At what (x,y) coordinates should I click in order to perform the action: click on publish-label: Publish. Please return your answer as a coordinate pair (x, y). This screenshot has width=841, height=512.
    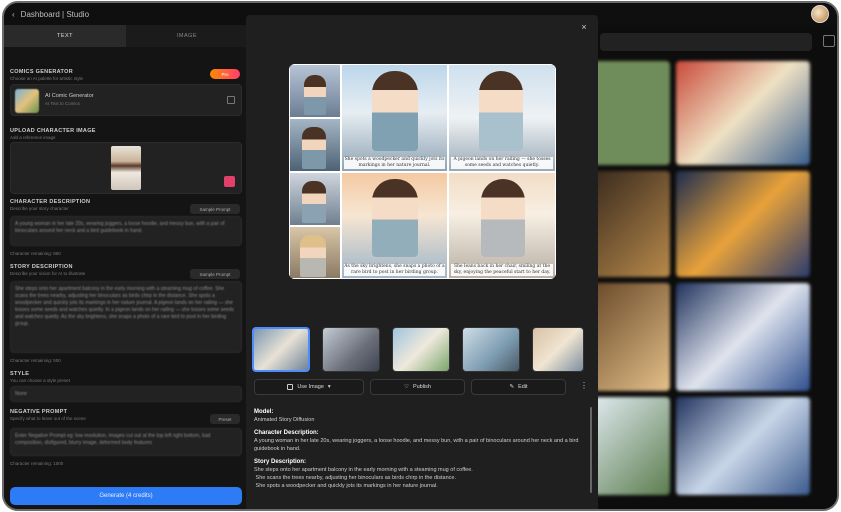
    Looking at the image, I should click on (421, 387).